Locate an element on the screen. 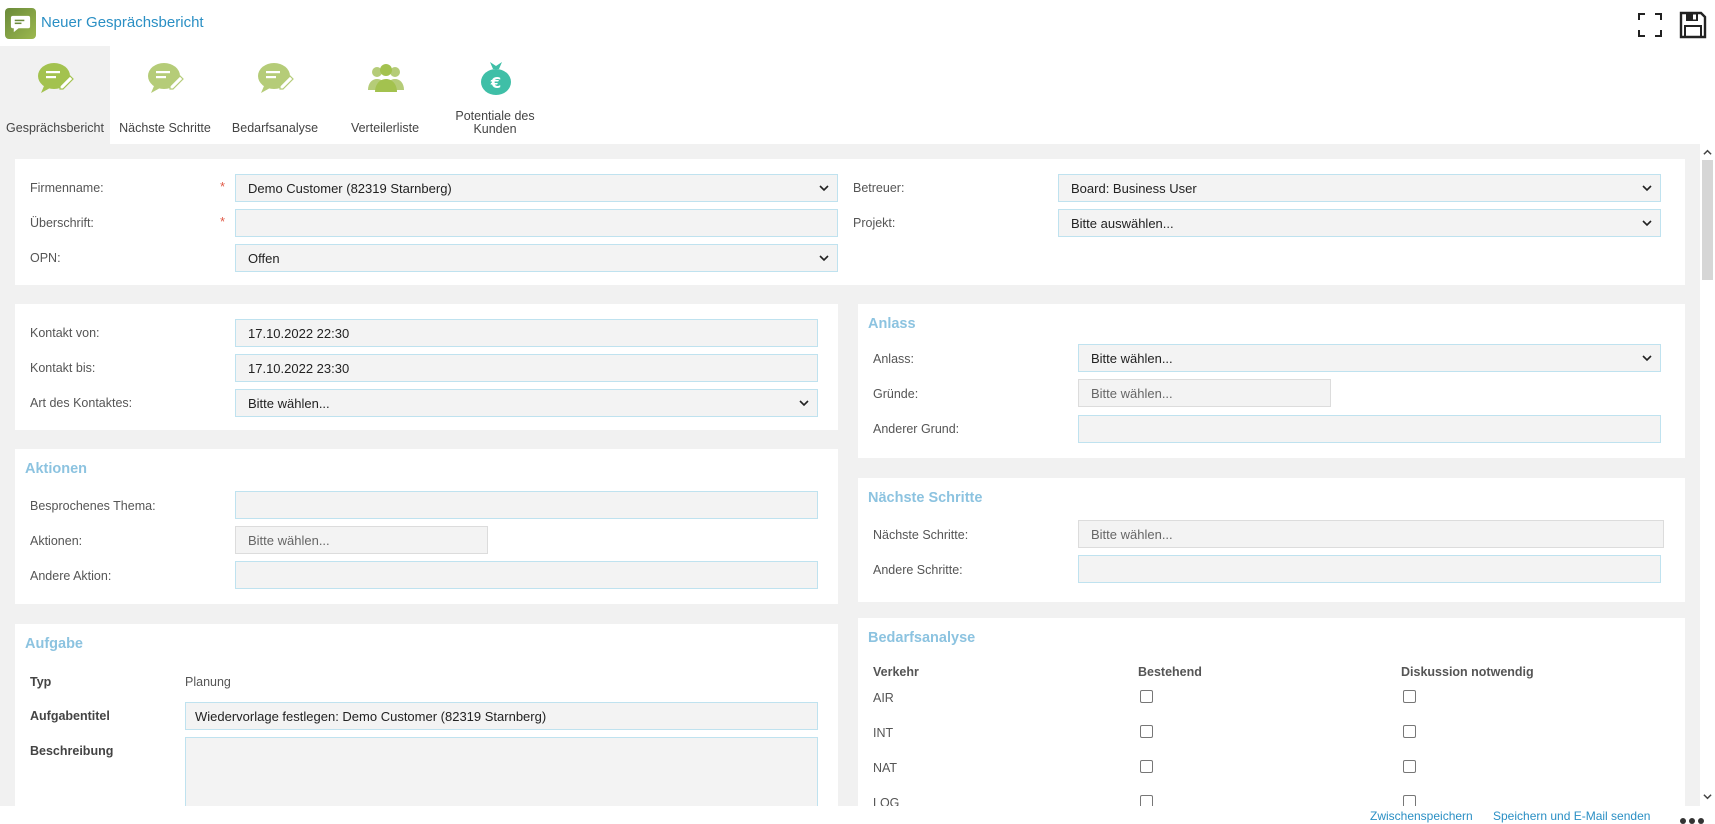 This screenshot has height=824, width=1715. firmenname-label: Firmenname: is located at coordinates (67, 188).